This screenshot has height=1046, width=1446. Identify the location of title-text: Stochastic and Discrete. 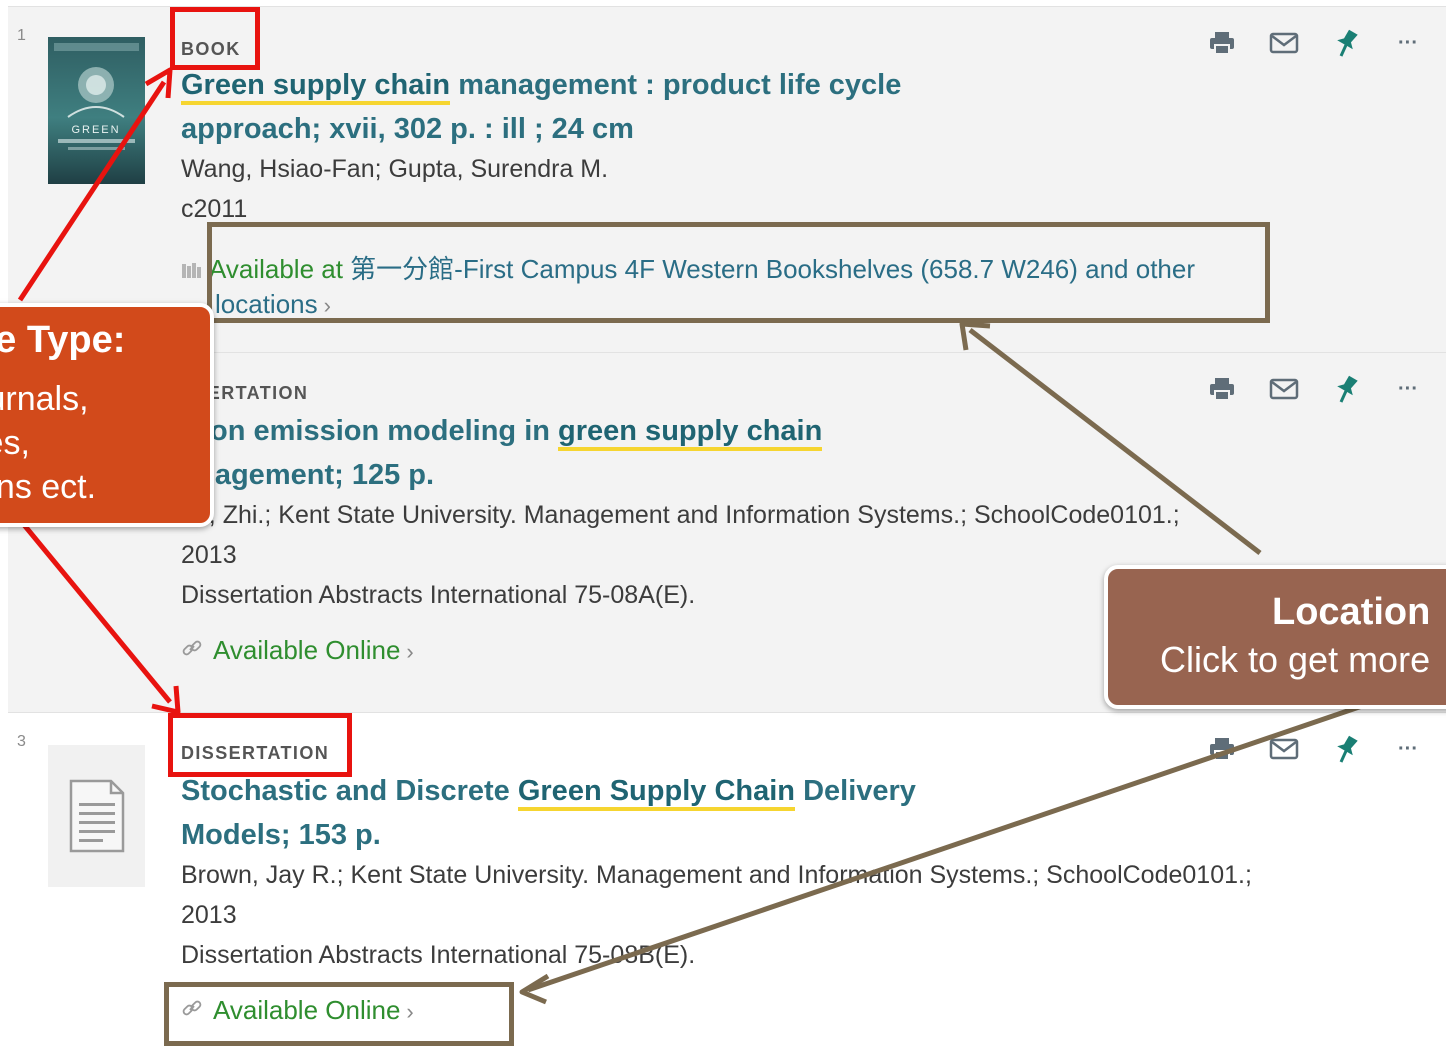
(349, 791).